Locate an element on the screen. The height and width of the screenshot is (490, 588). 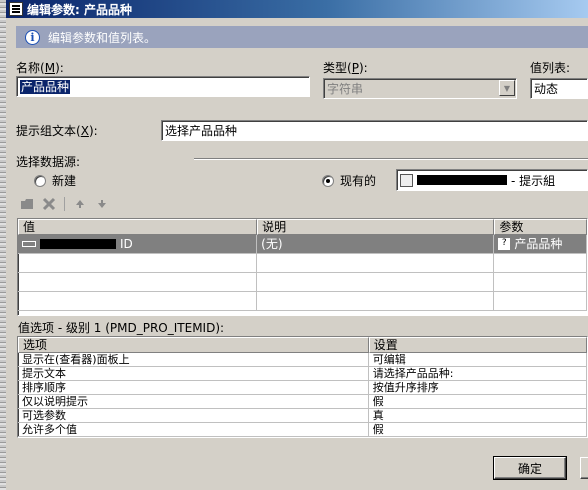
value-list-label: 值列表: is located at coordinates (550, 68).